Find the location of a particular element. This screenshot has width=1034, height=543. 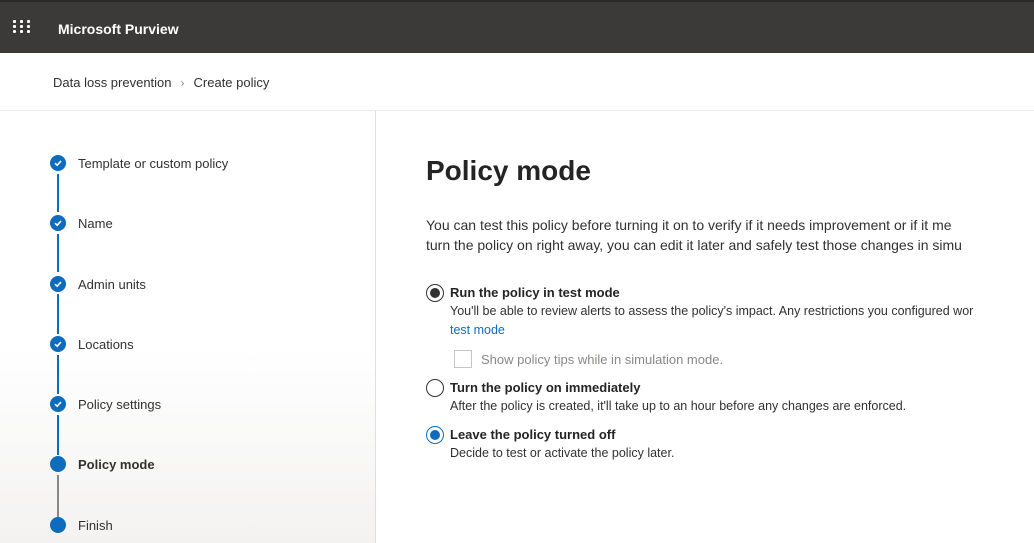

breadcrumb-create-policy: Create policy is located at coordinates (231, 82).